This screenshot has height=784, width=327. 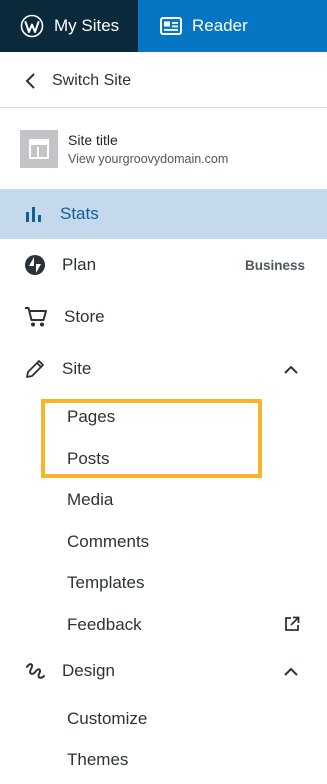 I want to click on jetpack-icon, so click(x=35, y=265).